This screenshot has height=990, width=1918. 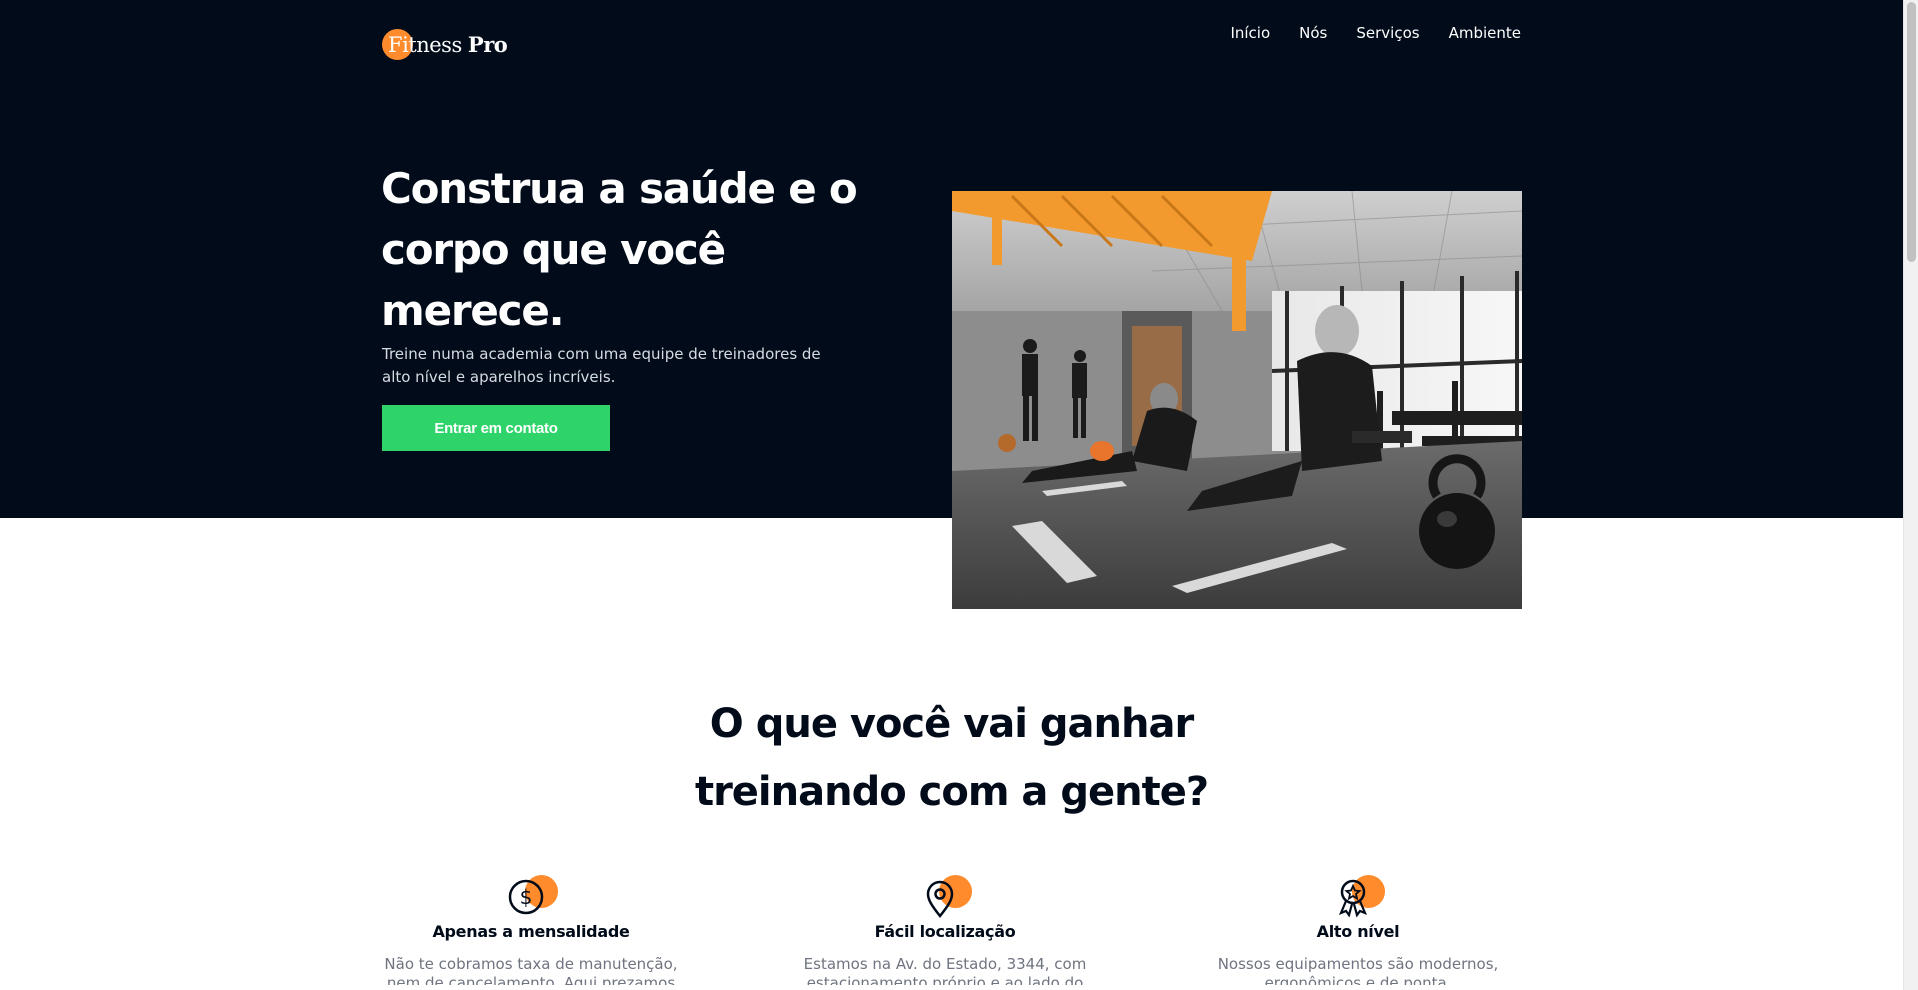 I want to click on gym-photo-illustration, so click(x=1237, y=400).